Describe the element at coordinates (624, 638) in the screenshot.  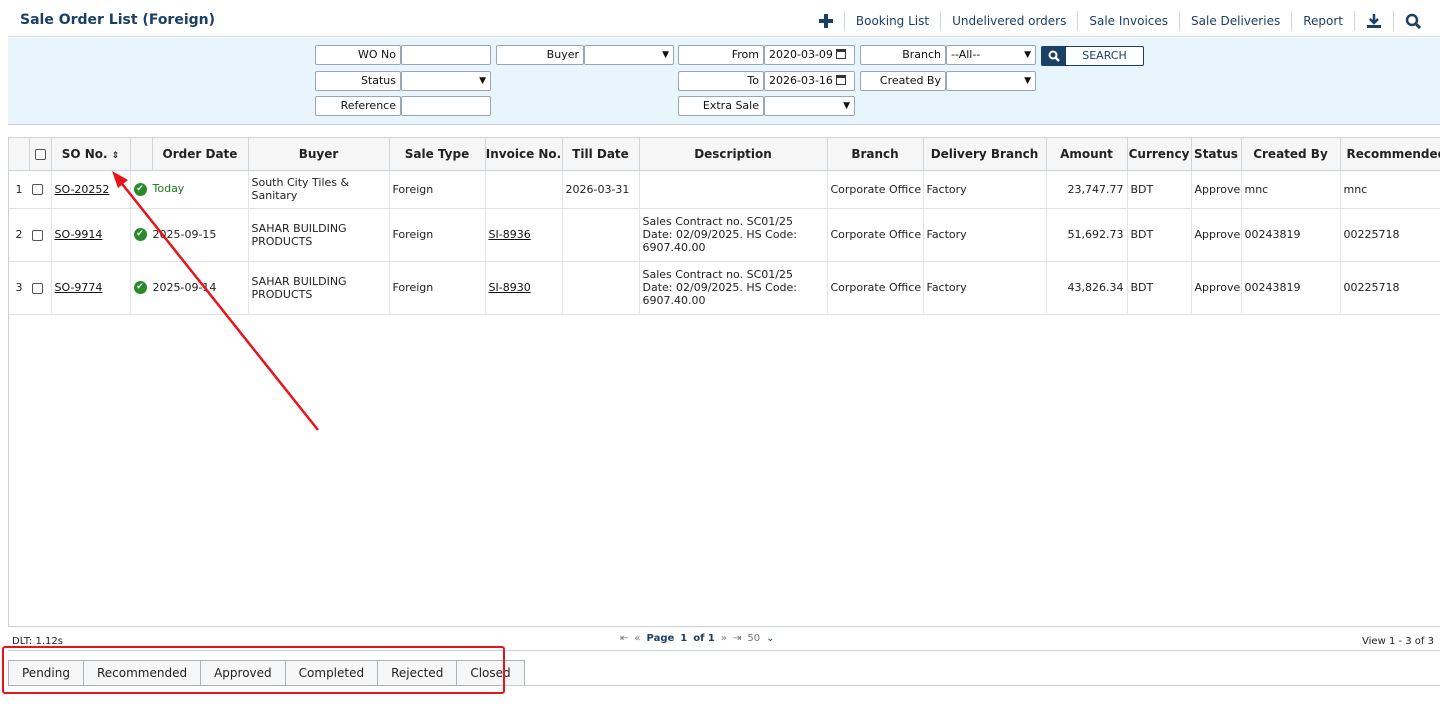
I see `first-page-icon: ⇤` at that location.